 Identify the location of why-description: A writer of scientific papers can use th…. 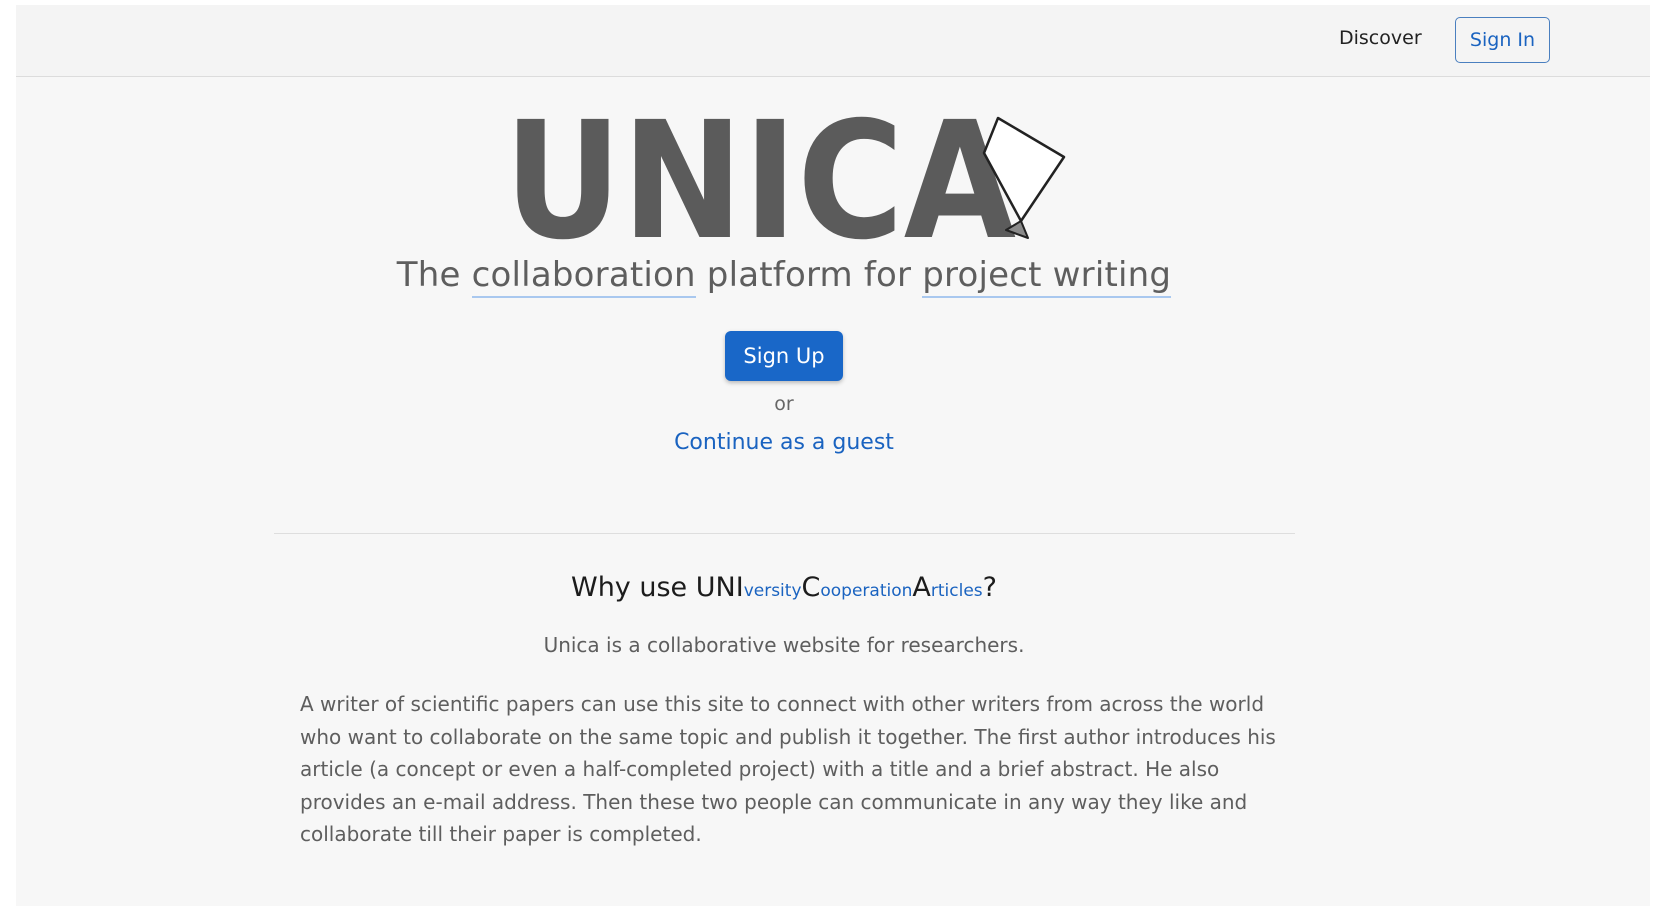
(788, 769).